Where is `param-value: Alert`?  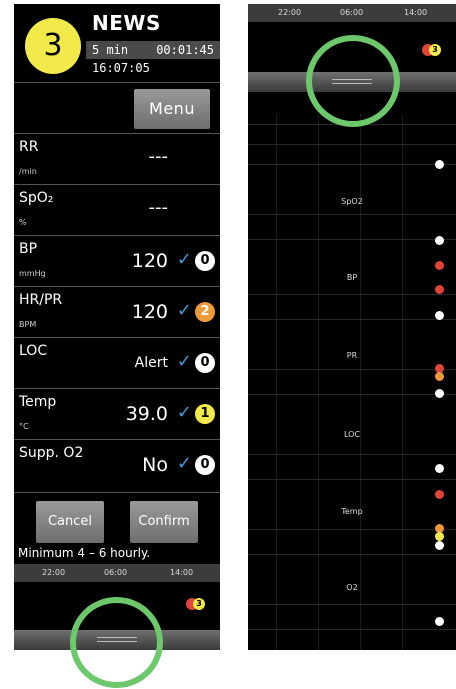
param-value: Alert is located at coordinates (151, 363).